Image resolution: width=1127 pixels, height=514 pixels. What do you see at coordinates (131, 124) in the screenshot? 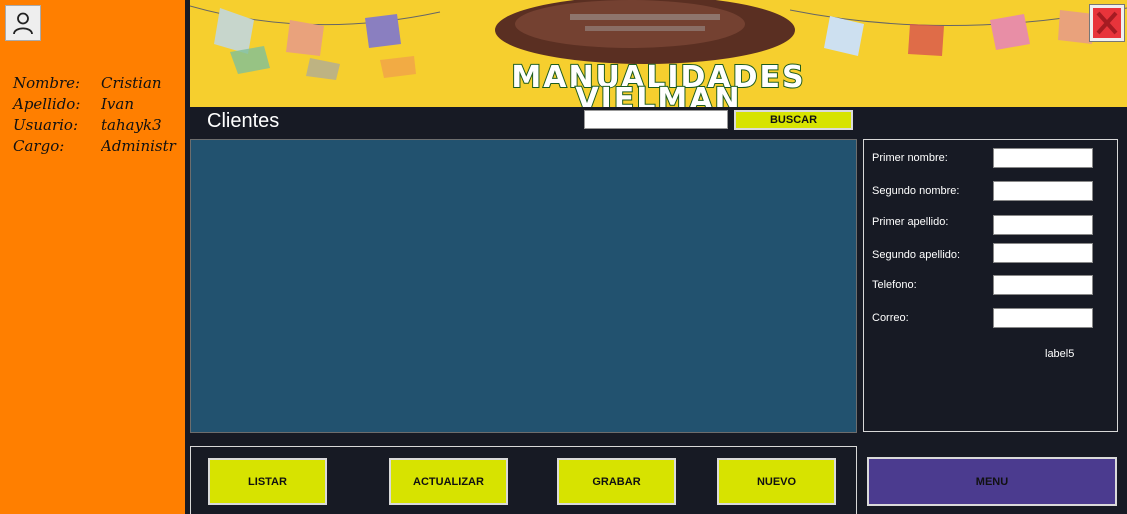
I see `user-info-value: tahayk3` at bounding box center [131, 124].